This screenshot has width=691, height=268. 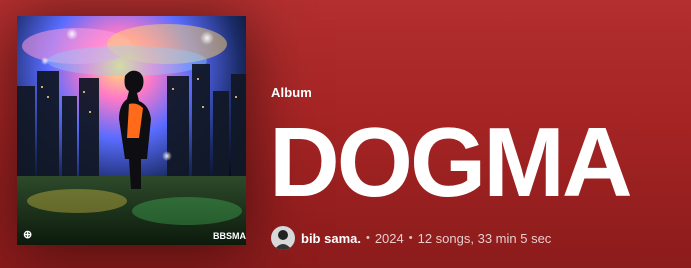 I want to click on cover-logo-text: BBSMA, so click(x=229, y=236).